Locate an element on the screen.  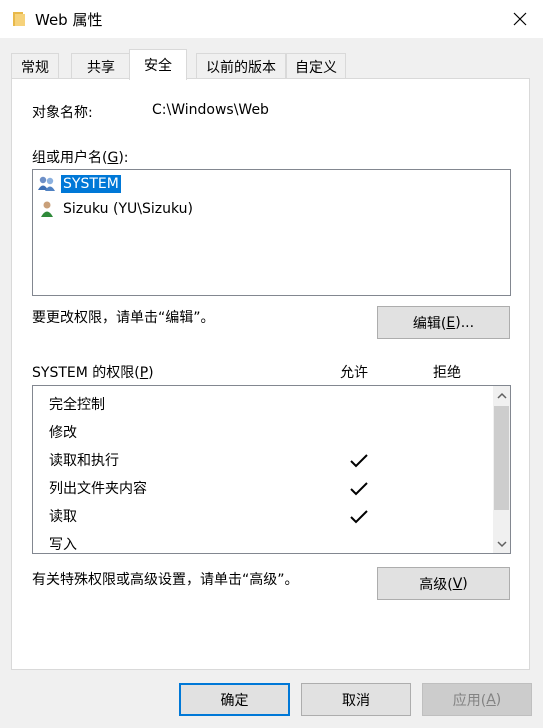
deny-header: 拒绝 is located at coordinates (447, 373).